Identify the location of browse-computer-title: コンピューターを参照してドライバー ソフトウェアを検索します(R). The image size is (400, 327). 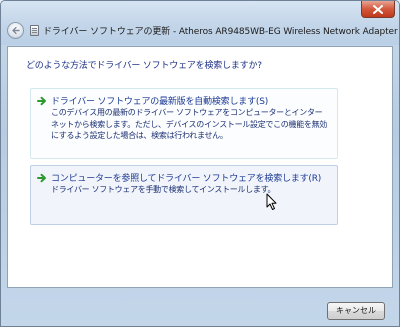
(186, 179).